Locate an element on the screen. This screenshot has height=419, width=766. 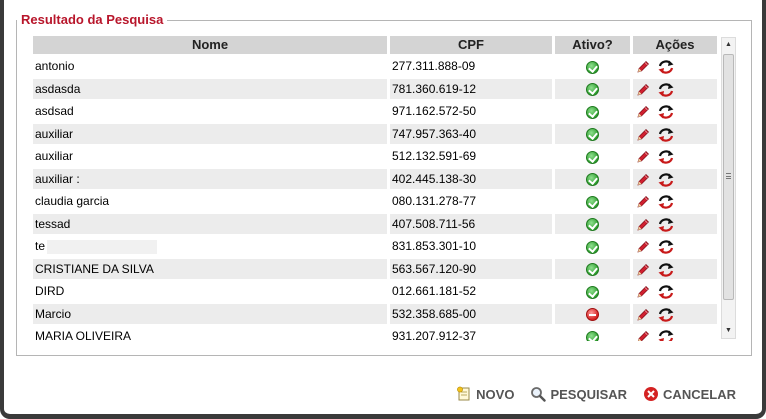
table-row: CRISTIANE DA SILVA 563.567.120-90 is located at coordinates (375, 268).